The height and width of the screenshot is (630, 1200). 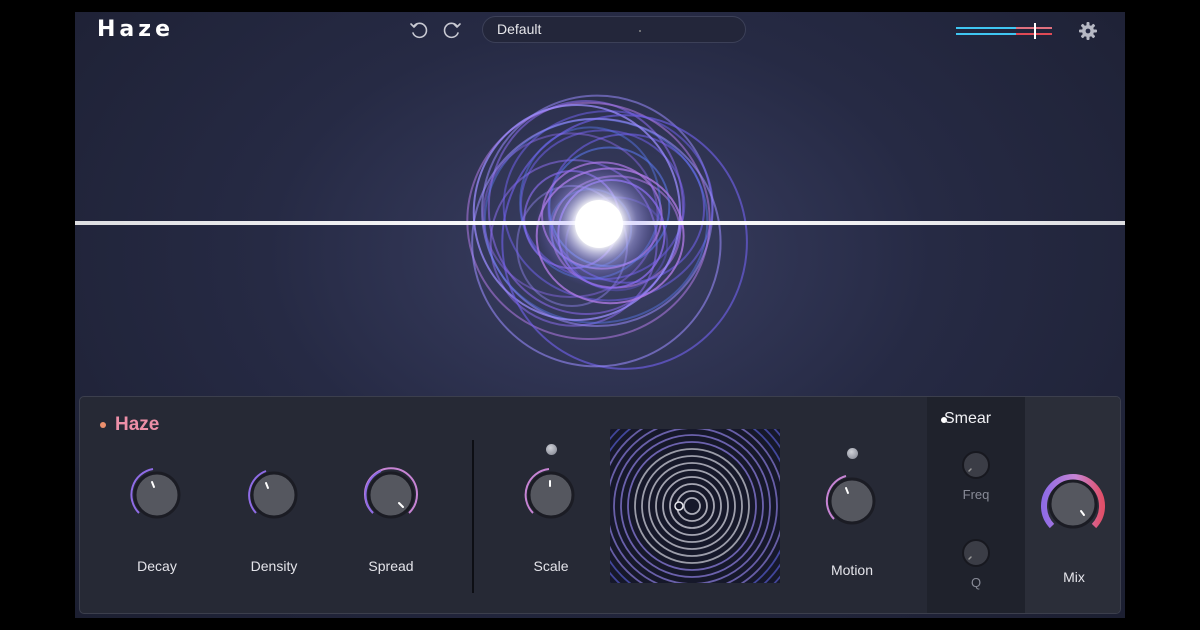 I want to click on io-meter-icon, so click(x=1005, y=31).